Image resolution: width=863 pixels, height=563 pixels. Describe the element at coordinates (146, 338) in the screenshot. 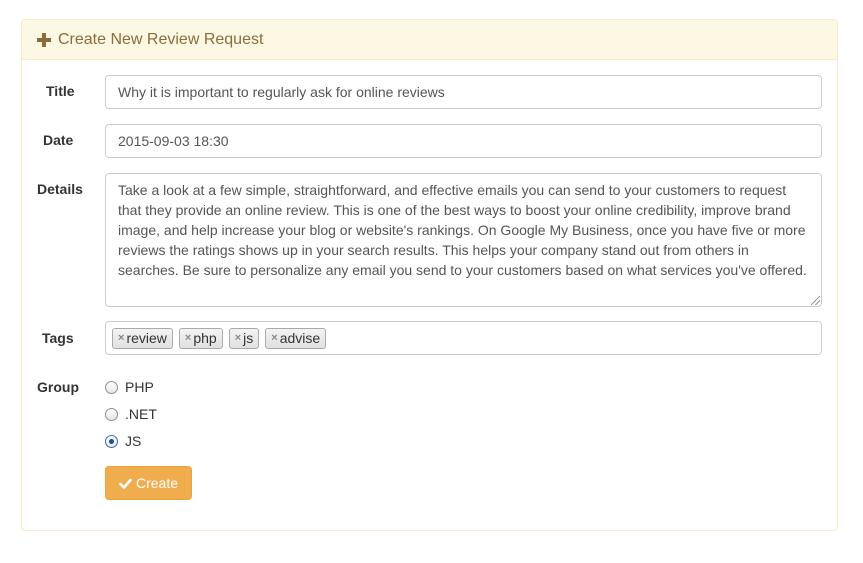

I see `tag-label: review` at that location.